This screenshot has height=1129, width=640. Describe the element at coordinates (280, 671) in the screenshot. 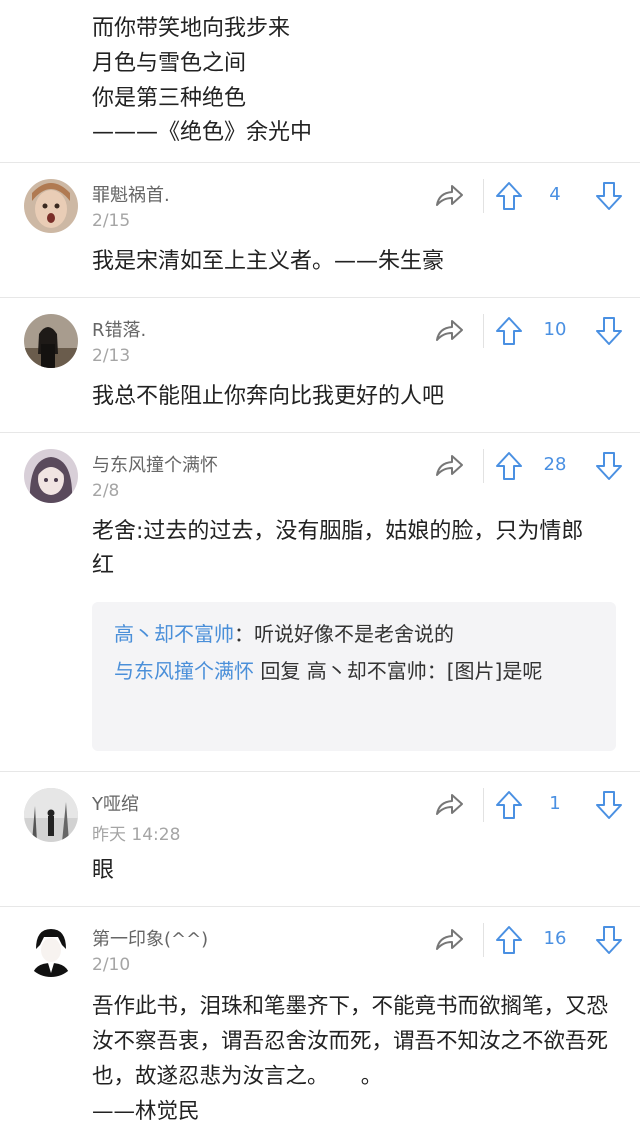

I see `reply-to-label: 回复` at that location.